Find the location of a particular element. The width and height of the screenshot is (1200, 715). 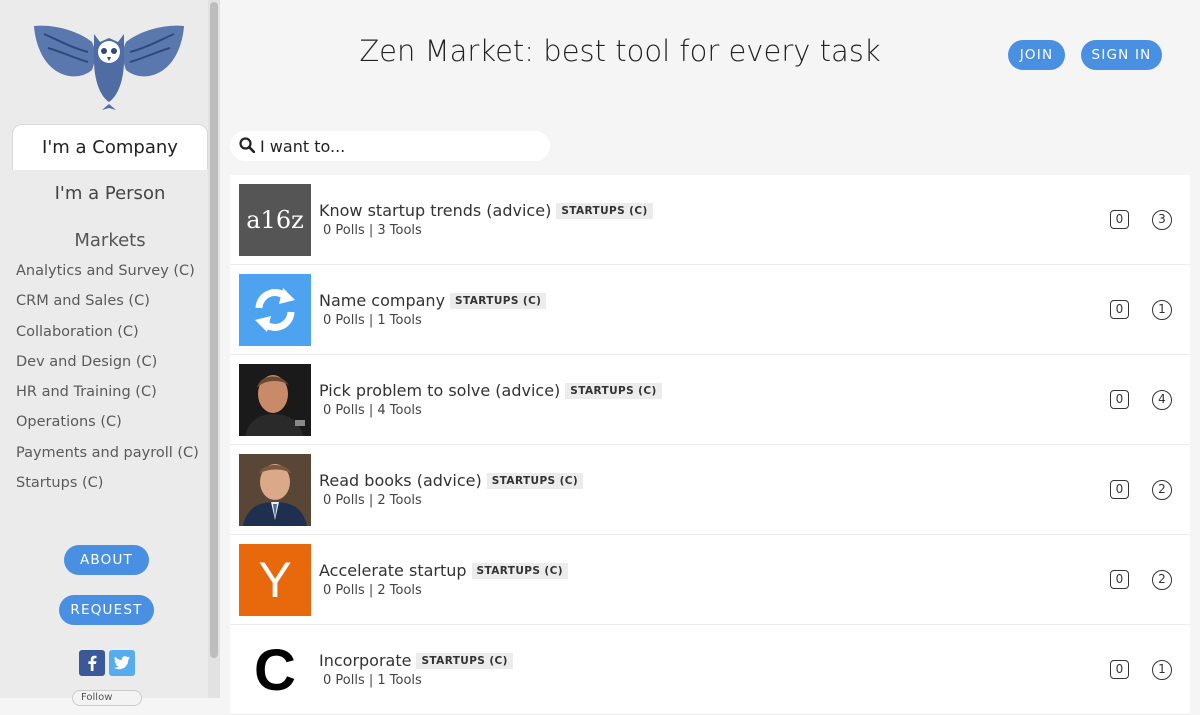

refresh-arrows-icon is located at coordinates (275, 310).